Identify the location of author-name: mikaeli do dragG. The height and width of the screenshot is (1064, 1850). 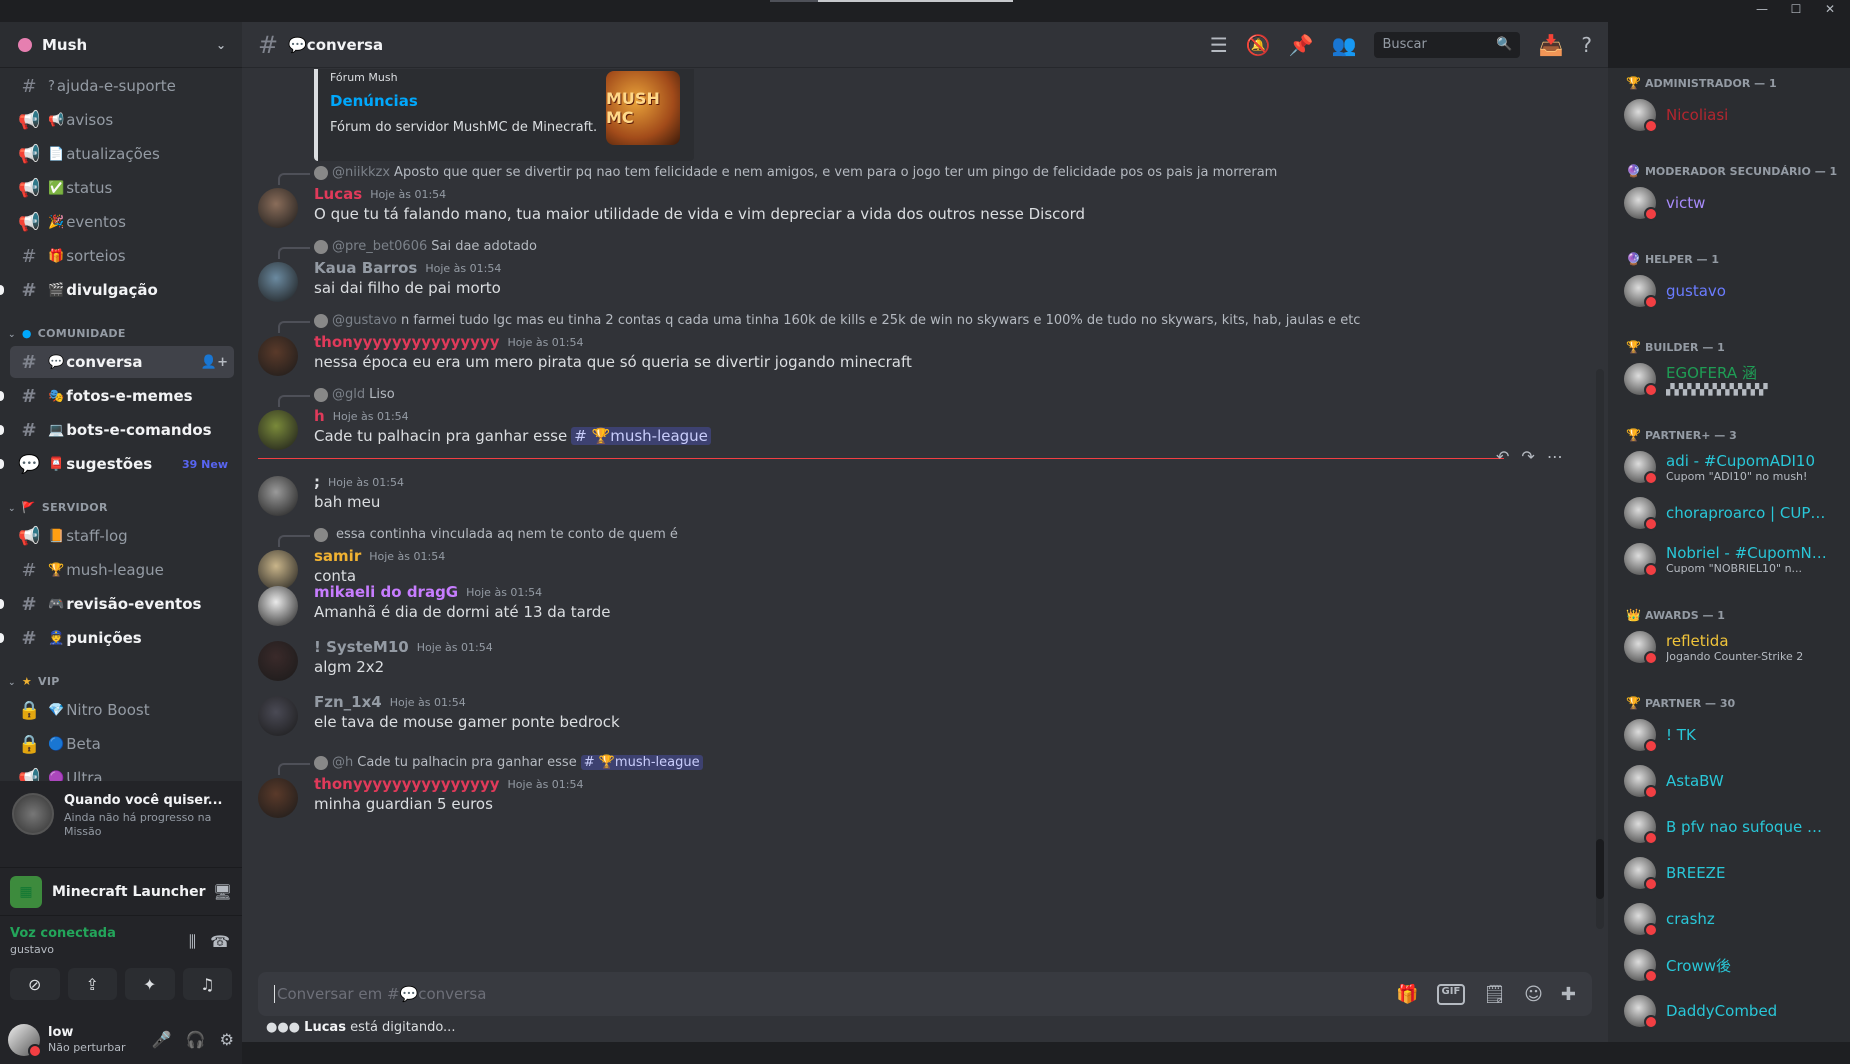
(386, 592).